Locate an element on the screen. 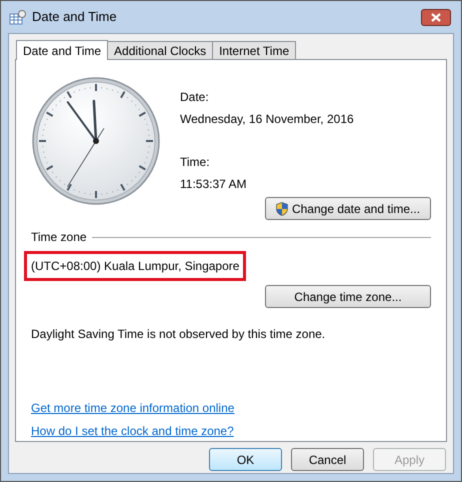 This screenshot has width=462, height=482. time-value: 11:53:37 AM is located at coordinates (214, 184).